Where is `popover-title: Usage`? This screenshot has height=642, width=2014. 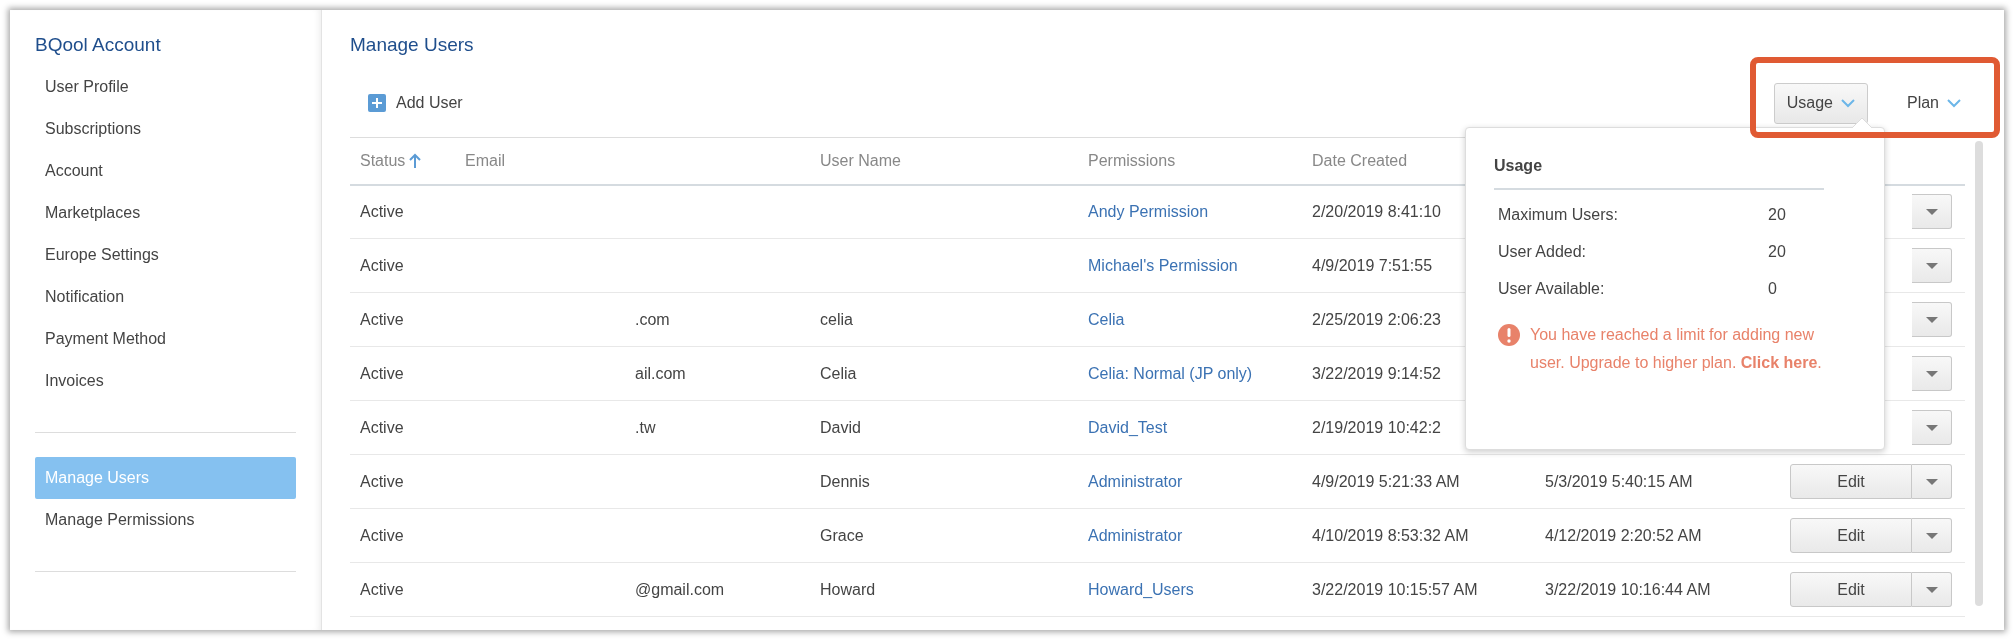 popover-title: Usage is located at coordinates (1659, 172).